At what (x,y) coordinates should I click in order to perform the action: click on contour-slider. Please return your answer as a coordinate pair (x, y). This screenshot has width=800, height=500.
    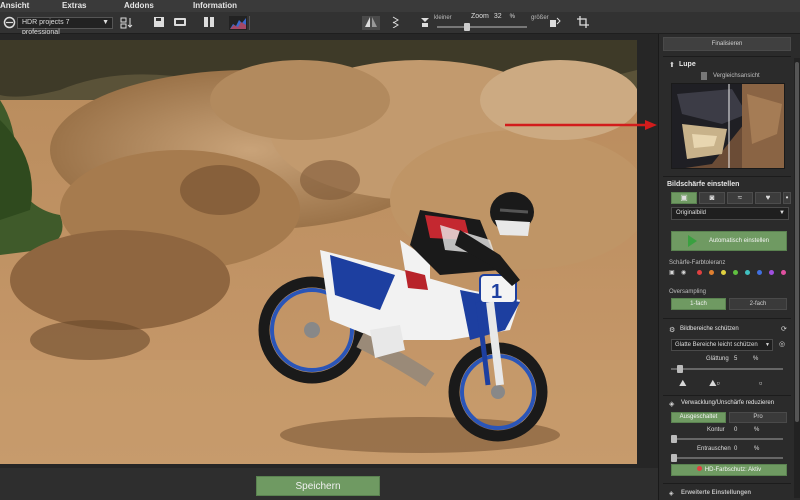
    Looking at the image, I should click on (727, 439).